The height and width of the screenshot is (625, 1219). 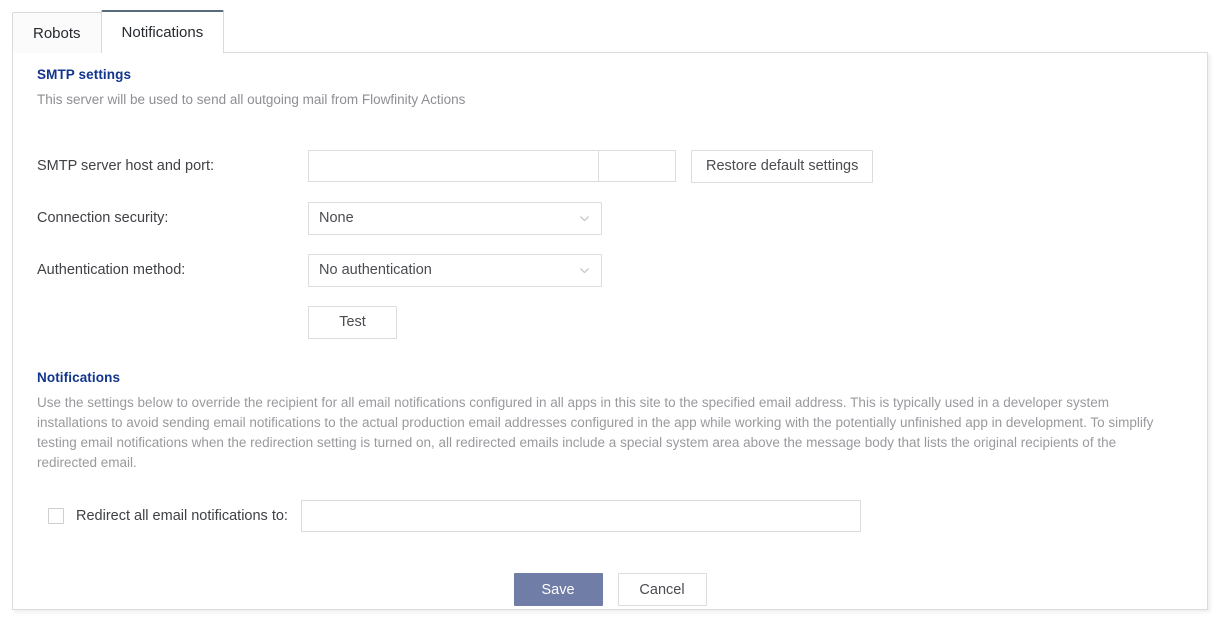 I want to click on smtp-host-input-group: Restore default settings, so click(x=591, y=166).